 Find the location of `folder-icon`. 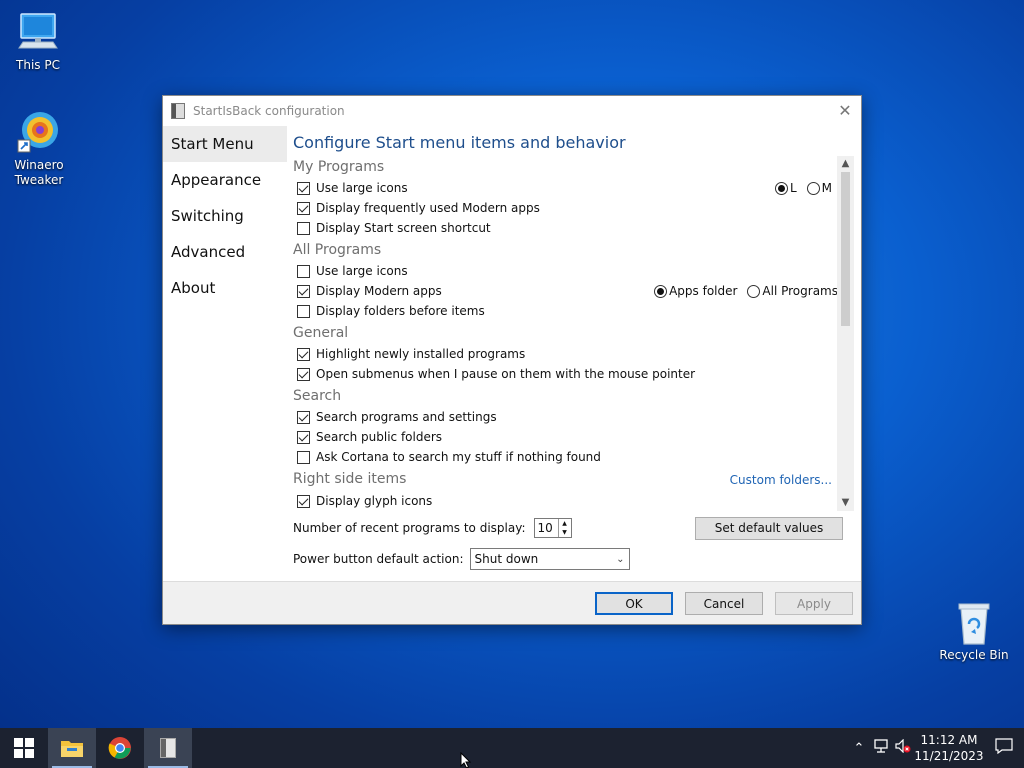

folder-icon is located at coordinates (72, 749).